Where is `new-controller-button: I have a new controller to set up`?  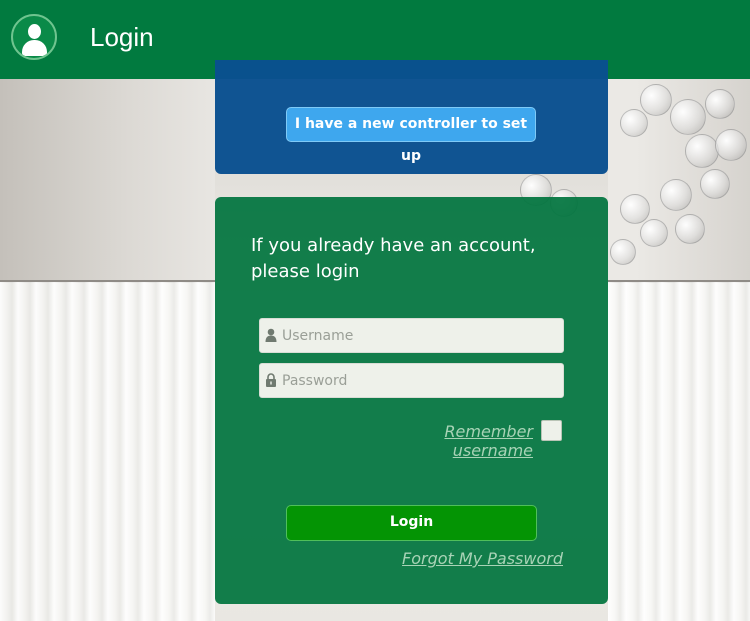
new-controller-button: I have a new controller to set up is located at coordinates (411, 135).